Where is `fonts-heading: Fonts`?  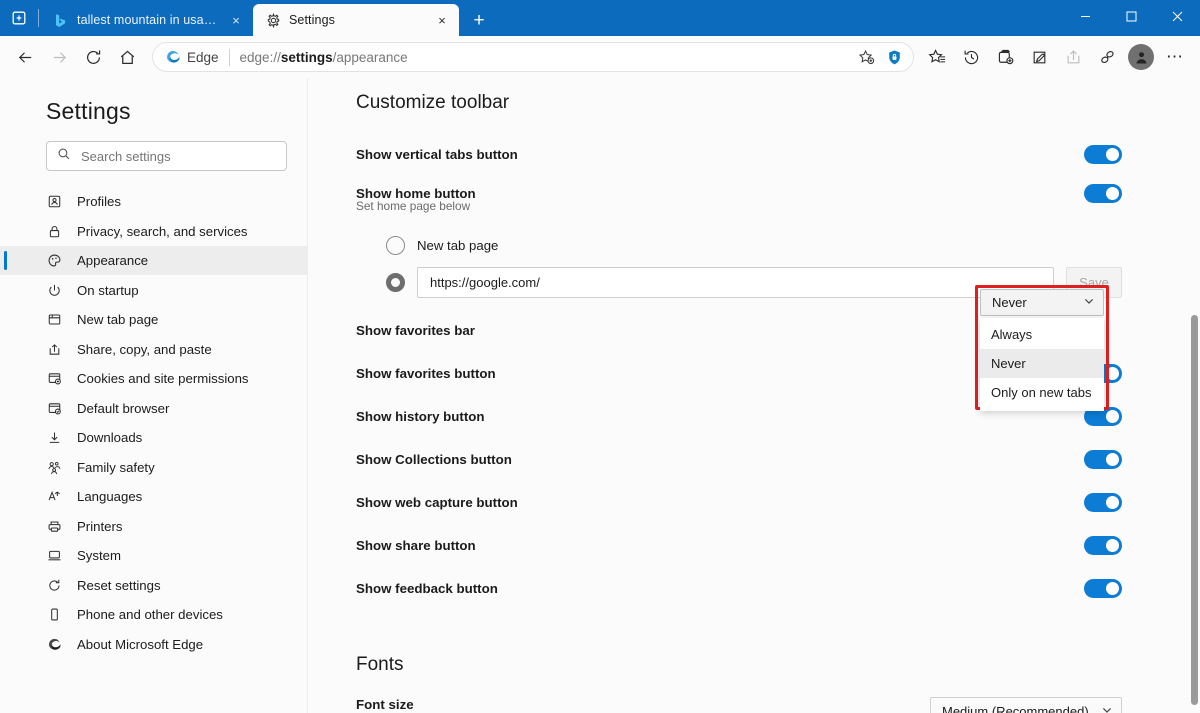 fonts-heading: Fonts is located at coordinates (380, 664).